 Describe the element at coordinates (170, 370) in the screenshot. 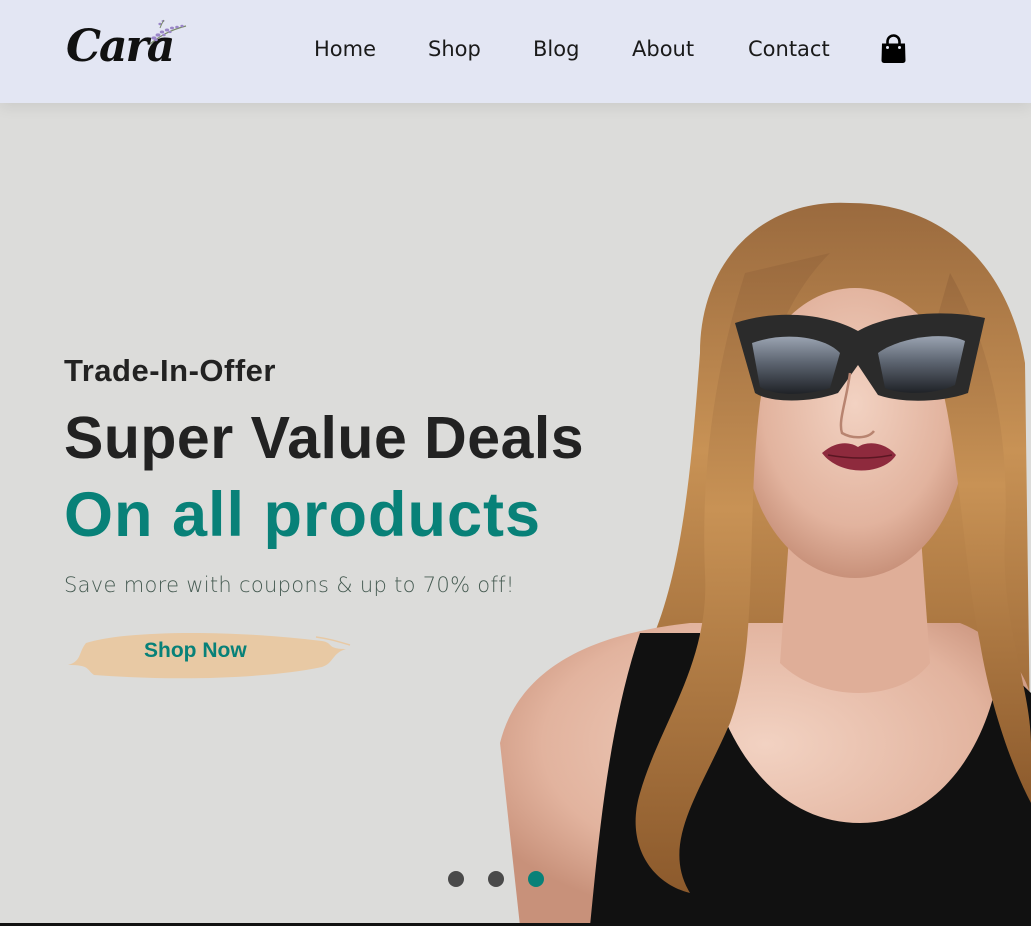

I see `hero-eyebrow: Trade-In-Offer` at that location.